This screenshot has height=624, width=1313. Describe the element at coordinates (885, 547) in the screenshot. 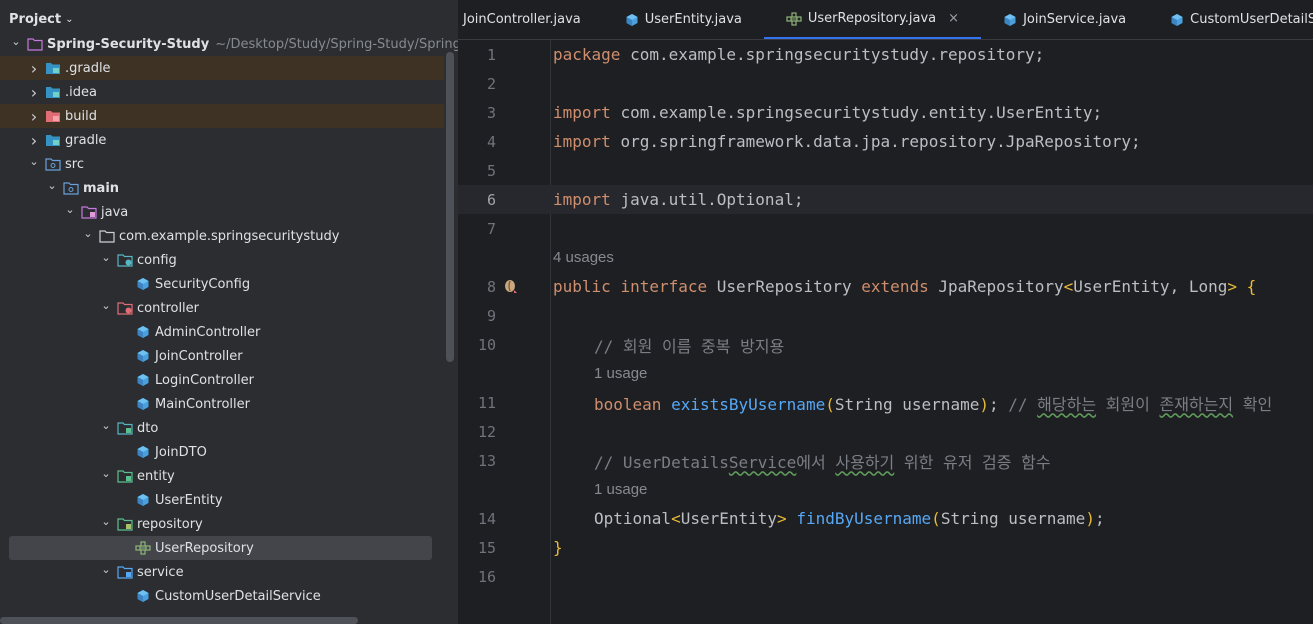

I see `code-line: 15}` at that location.